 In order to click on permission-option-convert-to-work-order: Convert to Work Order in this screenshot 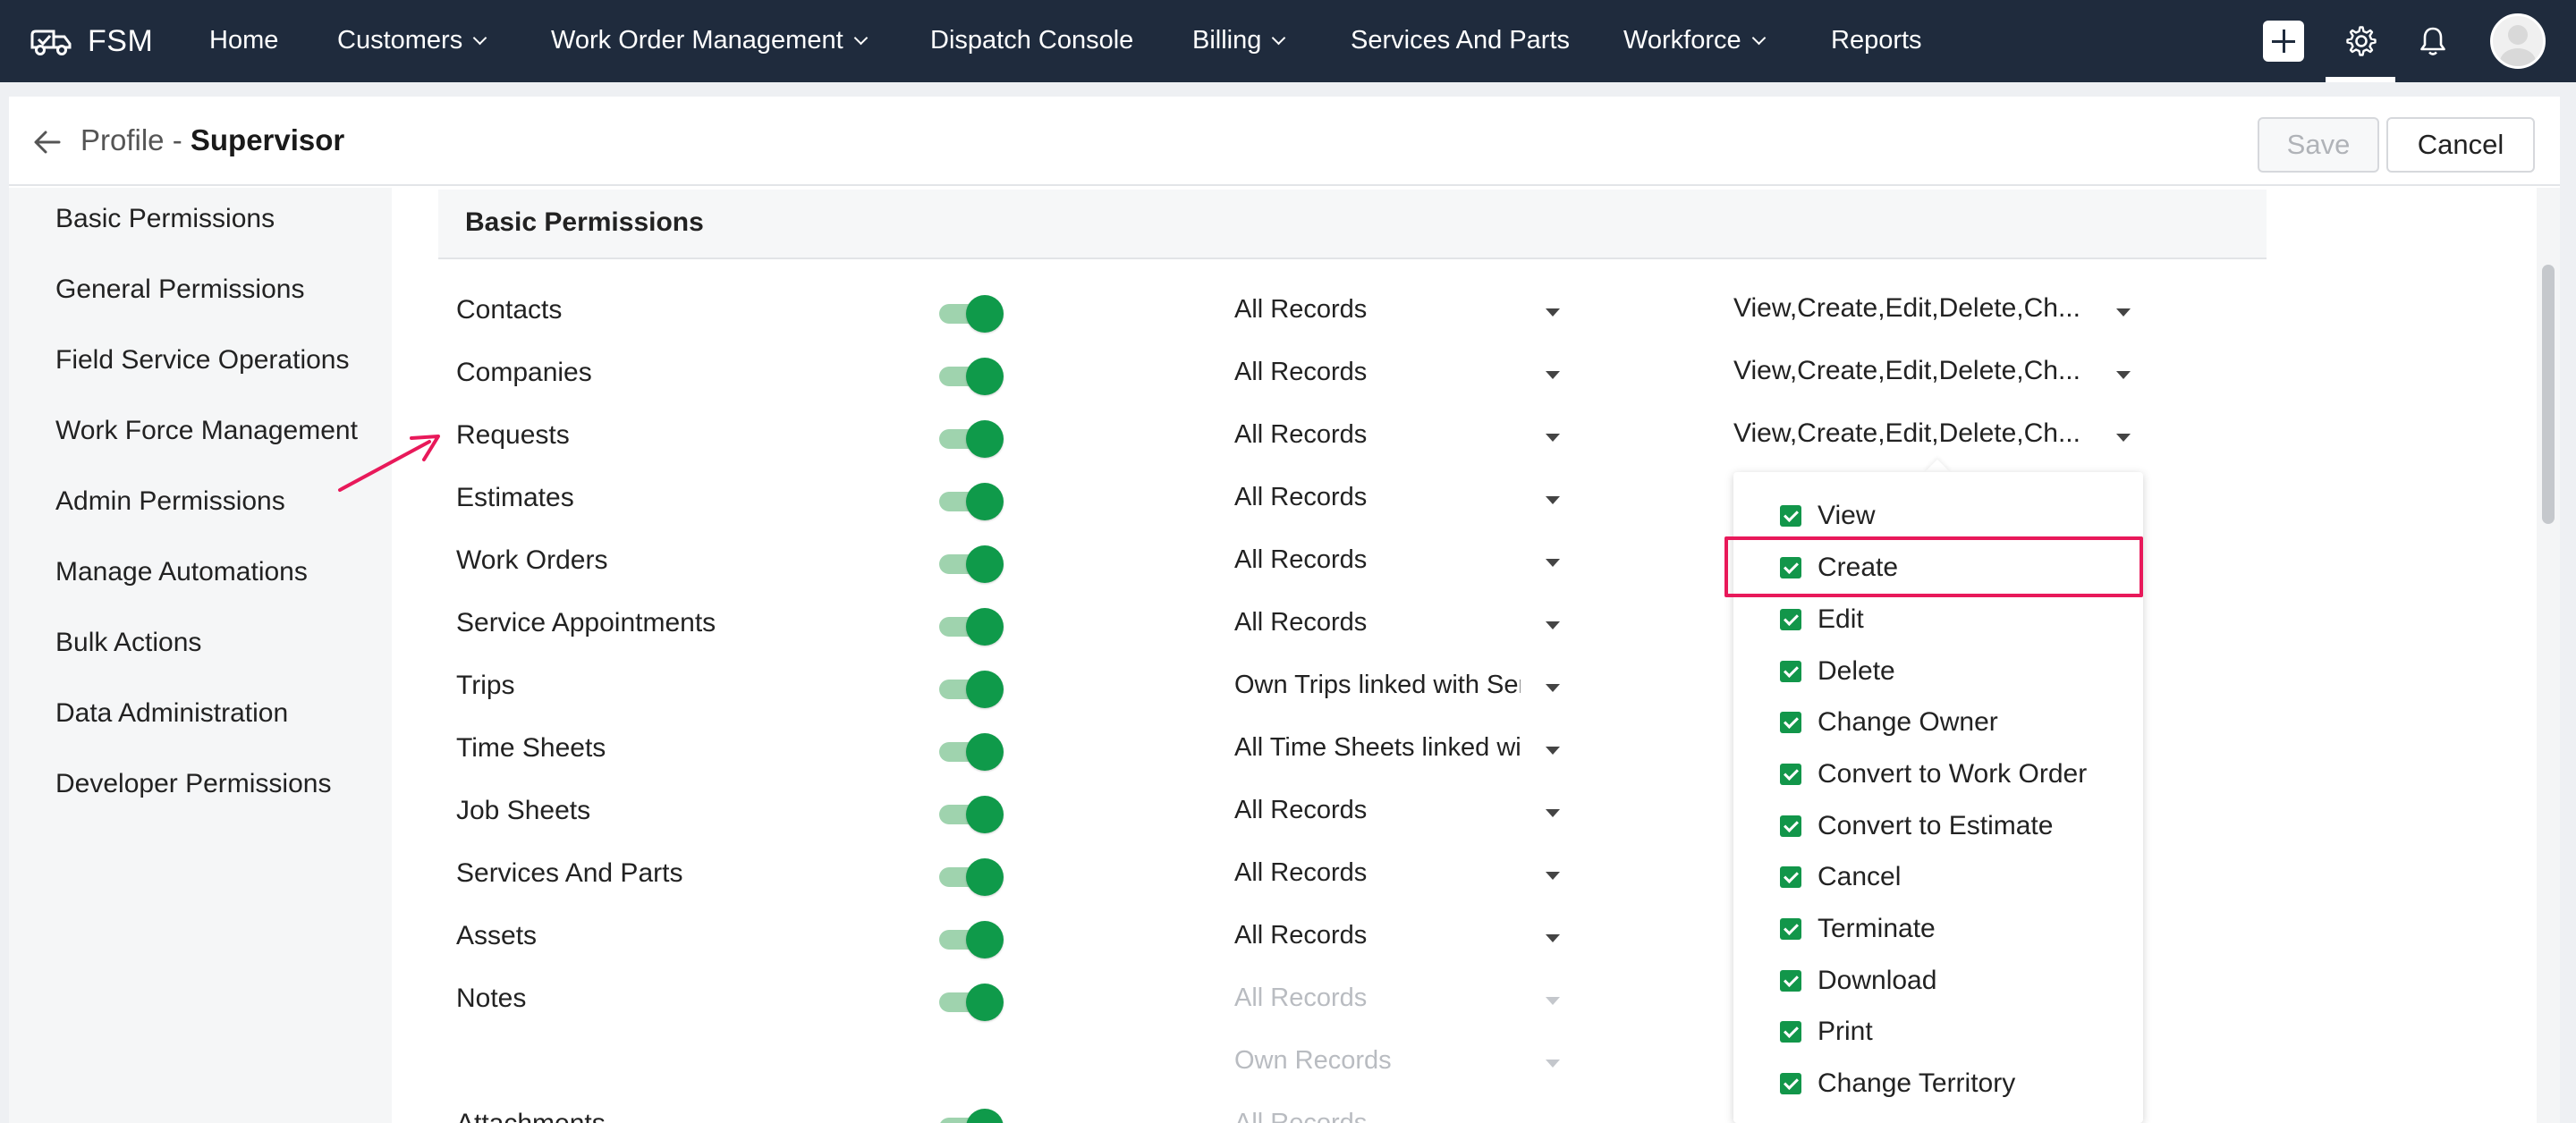, I will do `click(1933, 774)`.